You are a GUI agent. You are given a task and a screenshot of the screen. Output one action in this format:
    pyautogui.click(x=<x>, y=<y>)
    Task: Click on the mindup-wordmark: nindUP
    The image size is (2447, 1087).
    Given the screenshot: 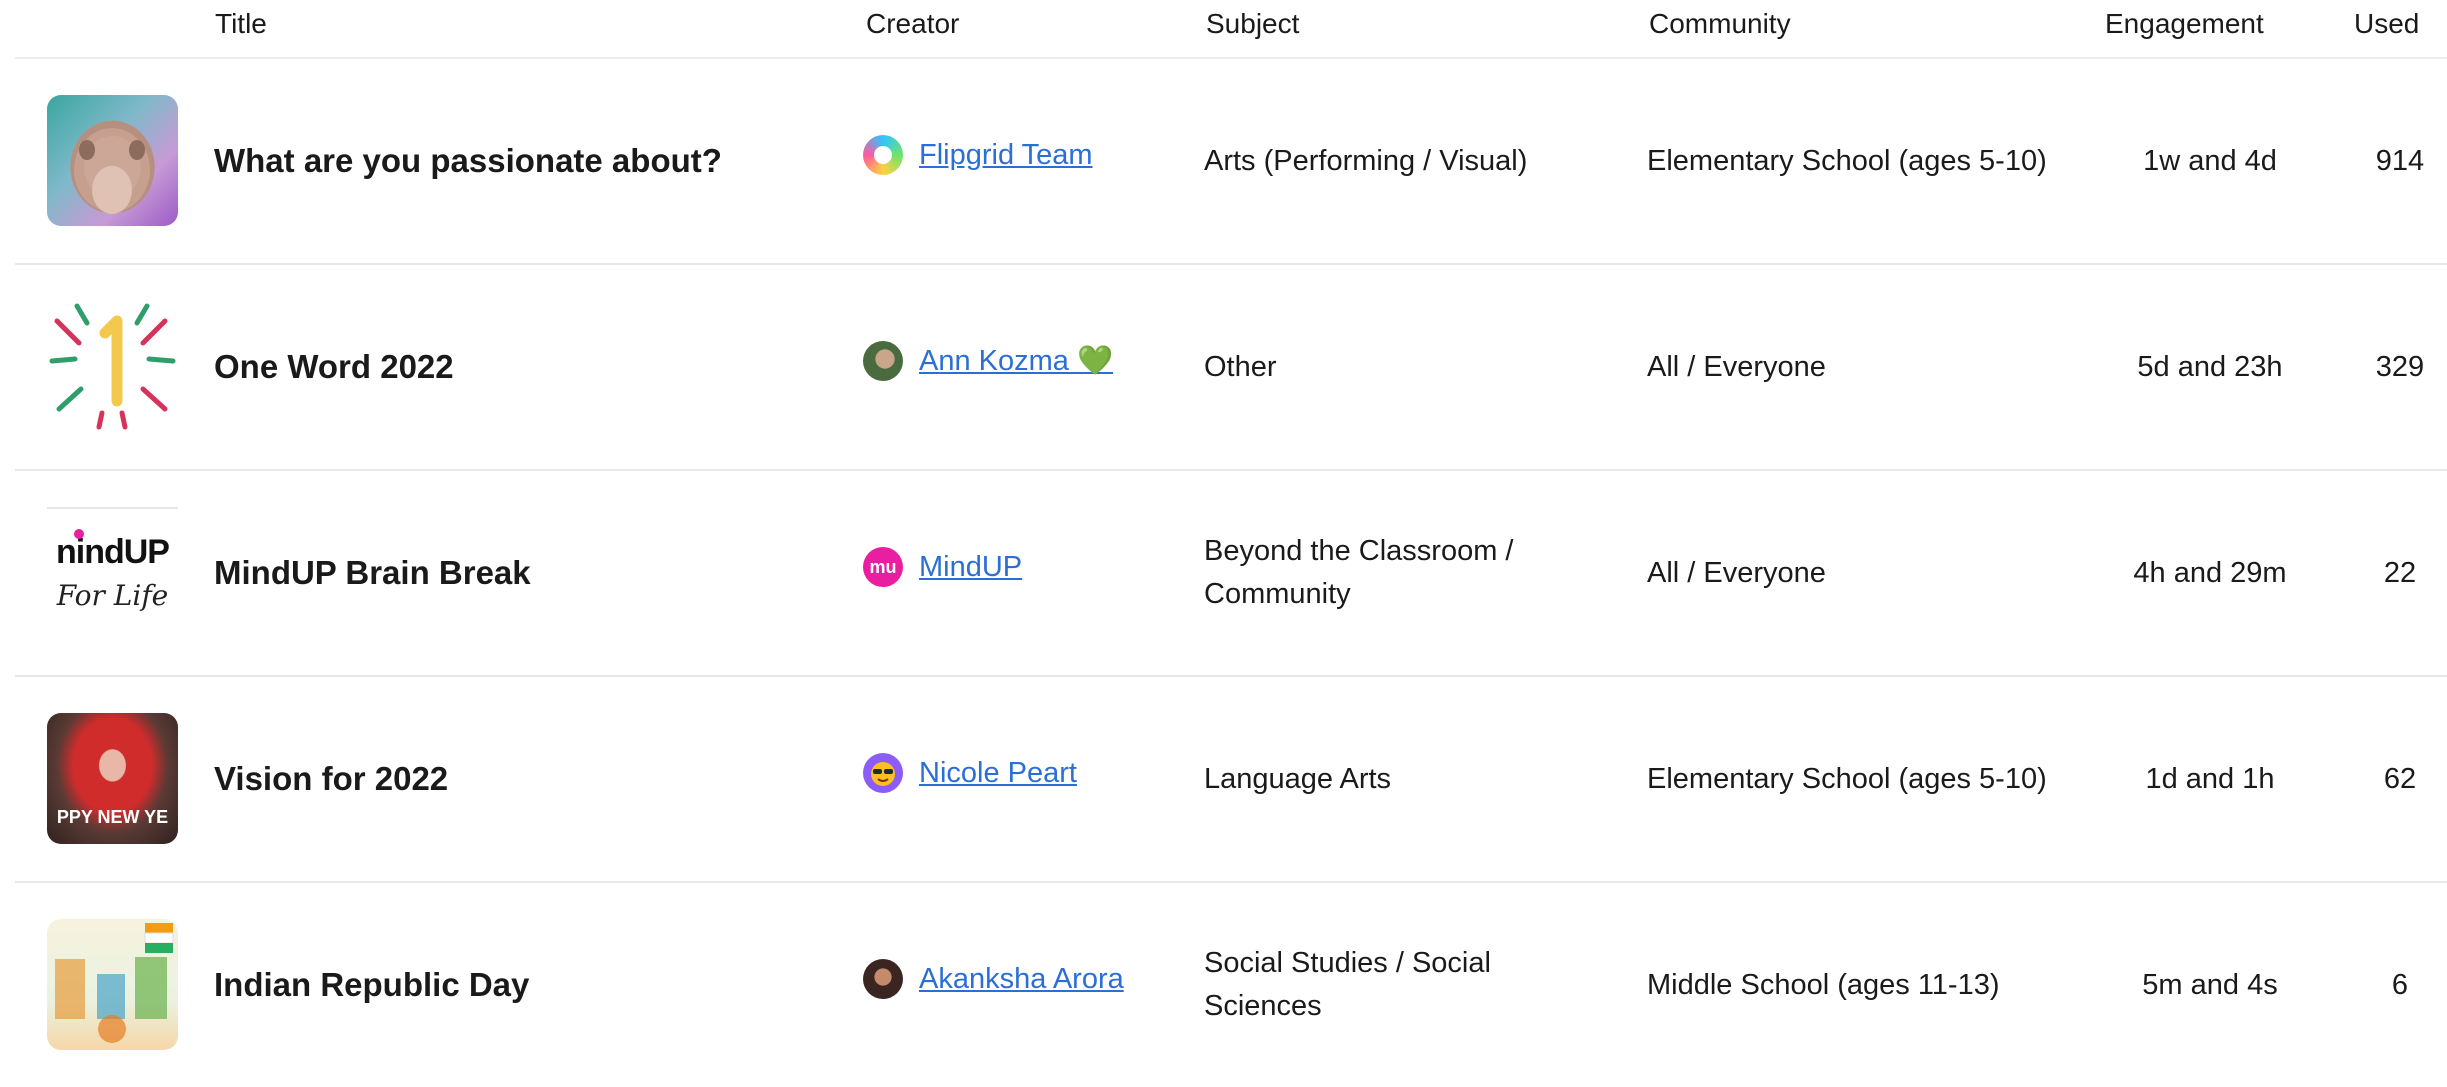 What is the action you would take?
    pyautogui.click(x=113, y=552)
    